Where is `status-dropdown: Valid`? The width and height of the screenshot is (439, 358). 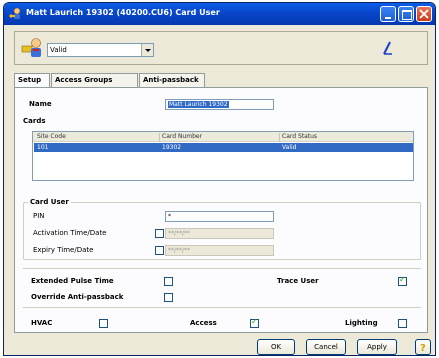
status-dropdown: Valid is located at coordinates (100, 50).